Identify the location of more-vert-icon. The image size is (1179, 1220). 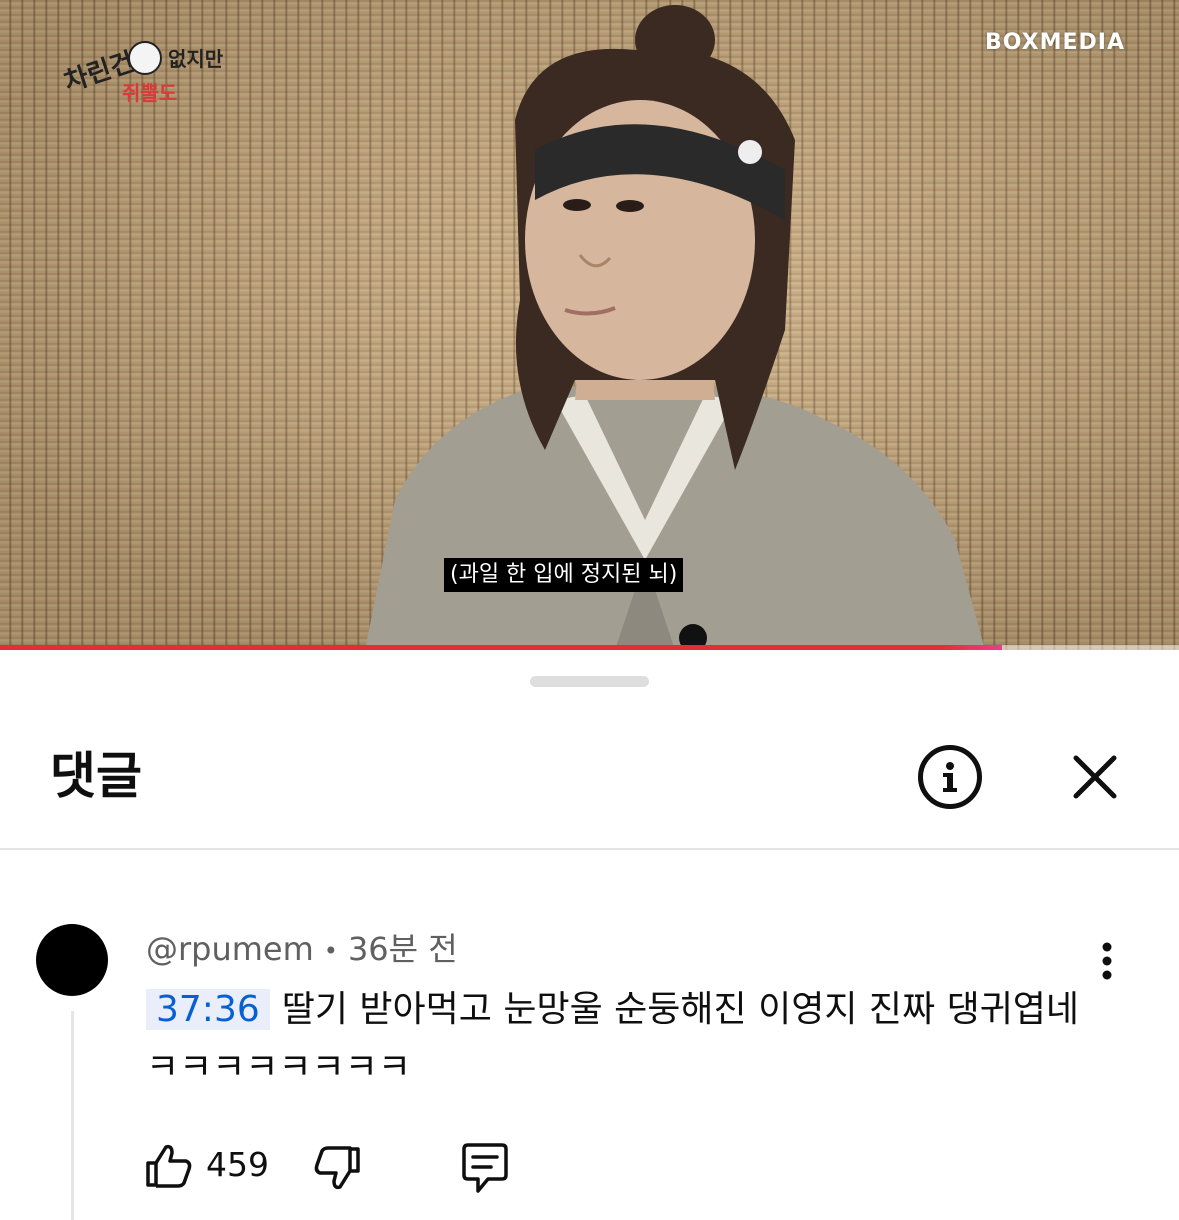
(1107, 961).